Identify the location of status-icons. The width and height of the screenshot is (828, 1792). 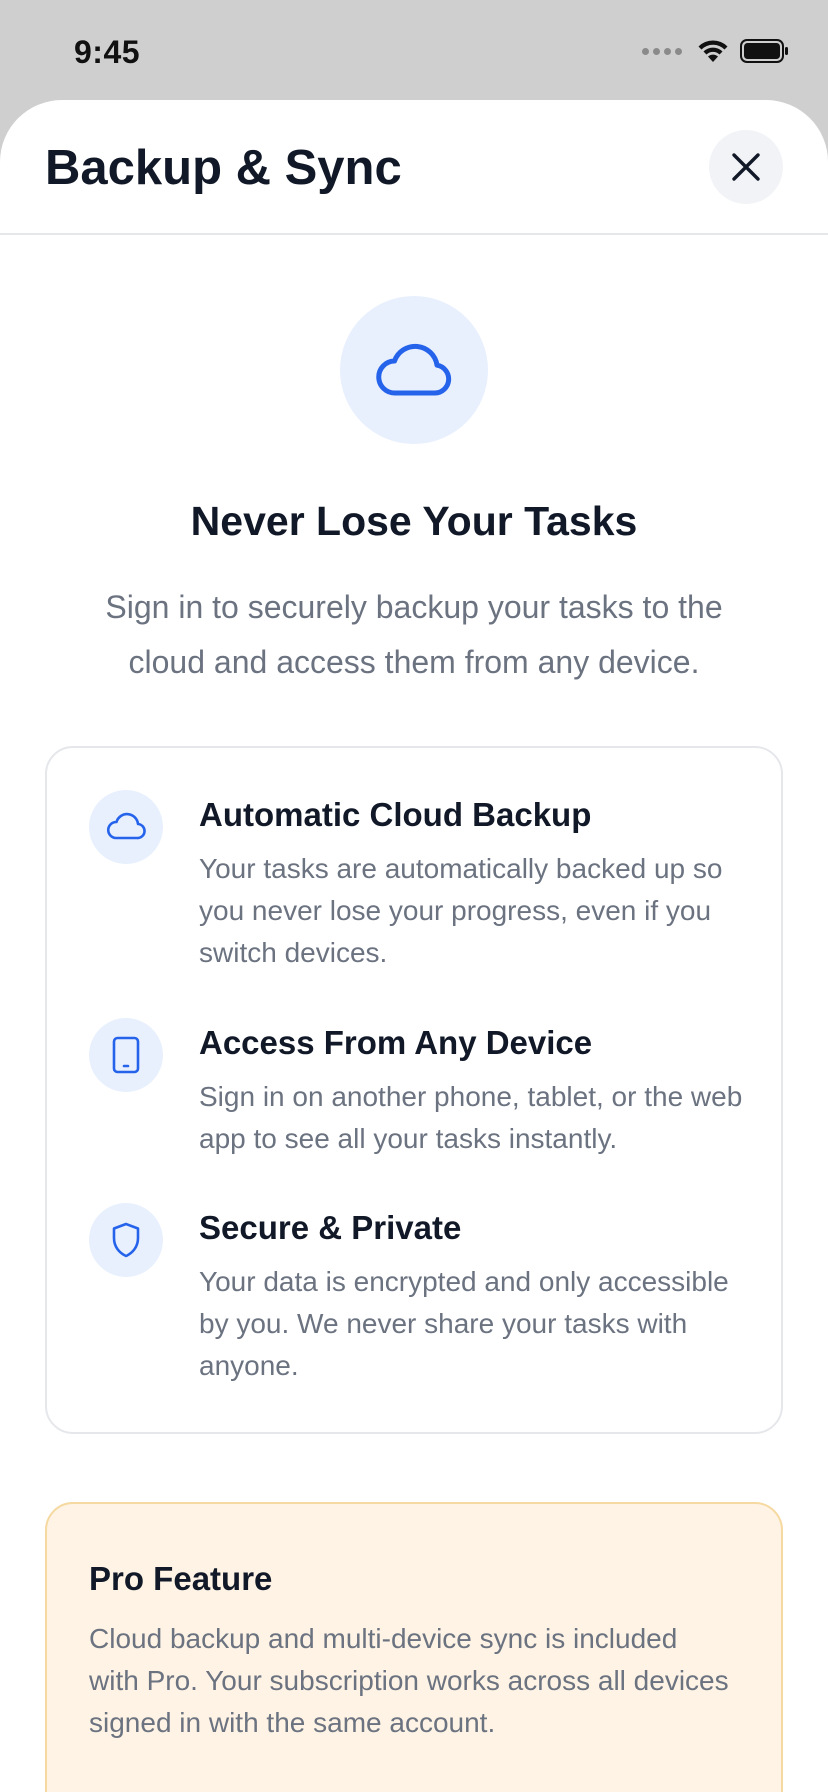
(716, 51).